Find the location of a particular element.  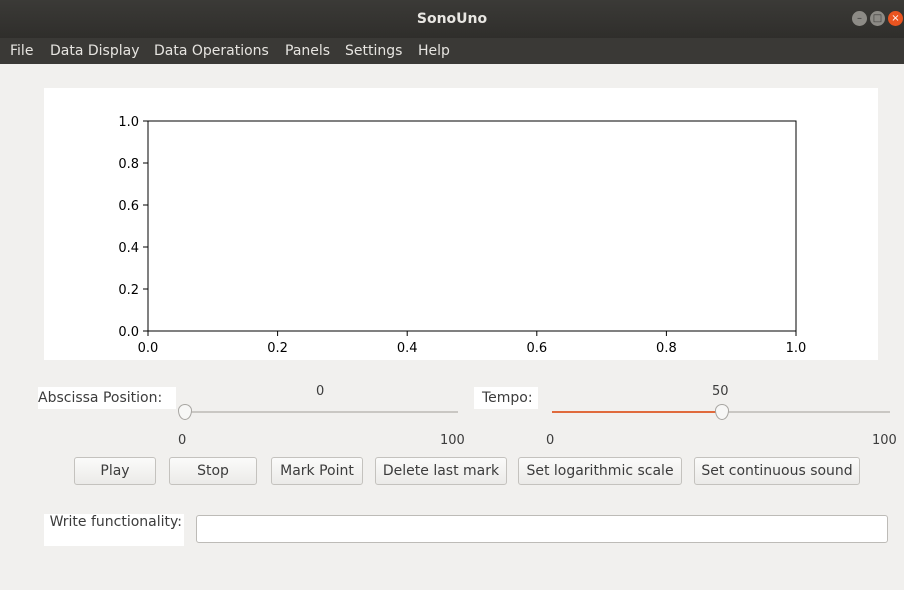

x-tick-label: 0.2 is located at coordinates (277, 348).